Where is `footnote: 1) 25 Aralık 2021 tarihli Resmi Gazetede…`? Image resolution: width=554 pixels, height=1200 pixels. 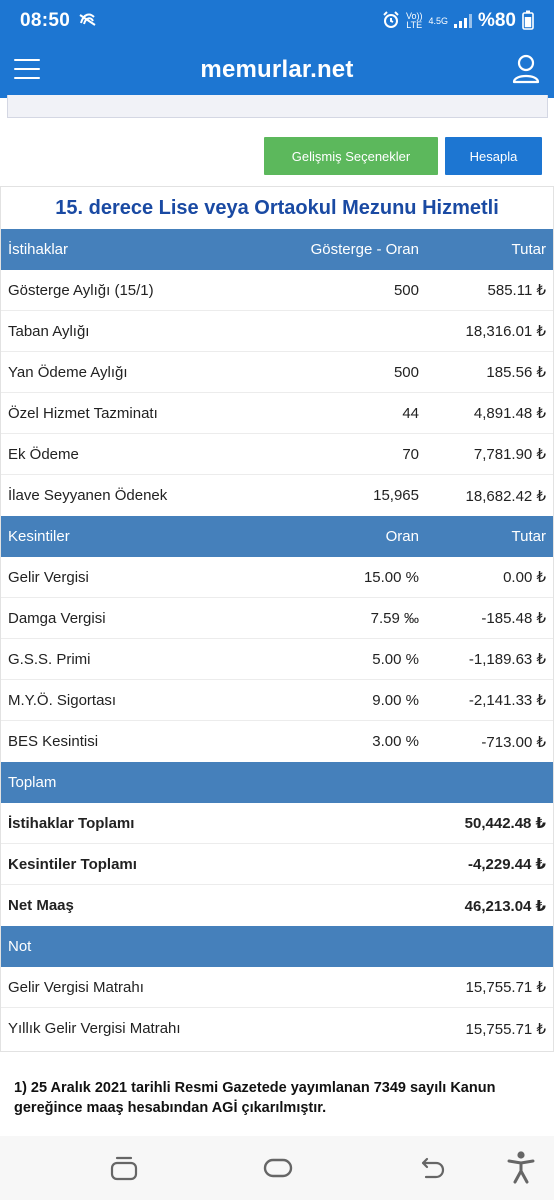
footnote: 1) 25 Aralık 2021 tarihli Resmi Gazetede… is located at coordinates (255, 1098).